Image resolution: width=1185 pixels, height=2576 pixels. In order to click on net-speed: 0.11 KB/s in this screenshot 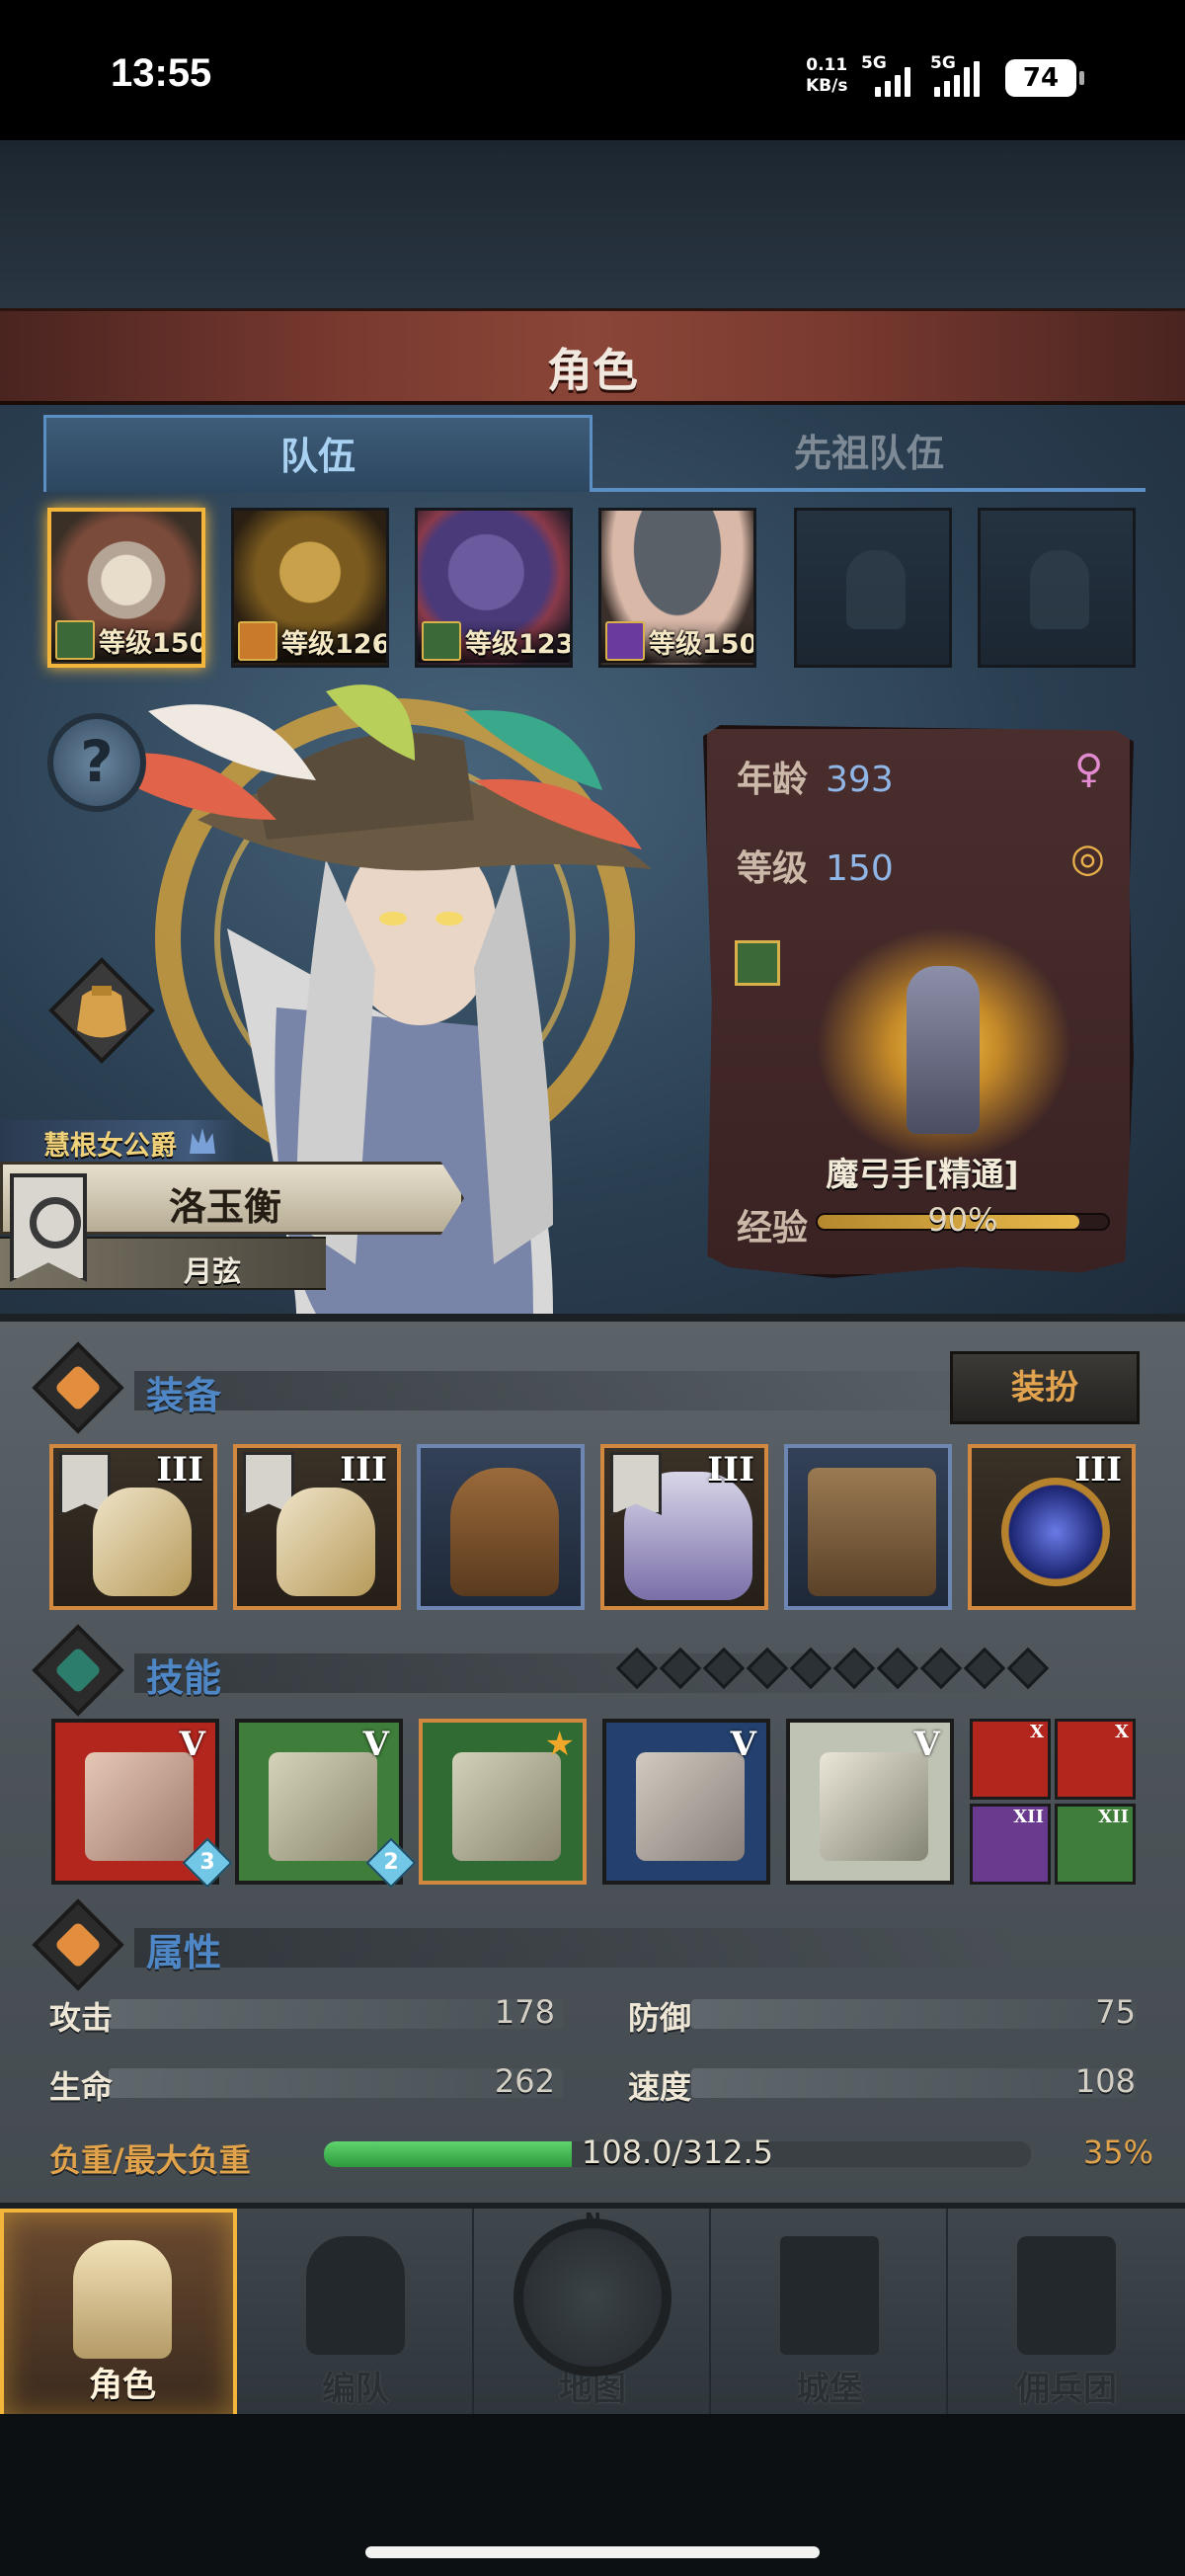, I will do `click(827, 76)`.